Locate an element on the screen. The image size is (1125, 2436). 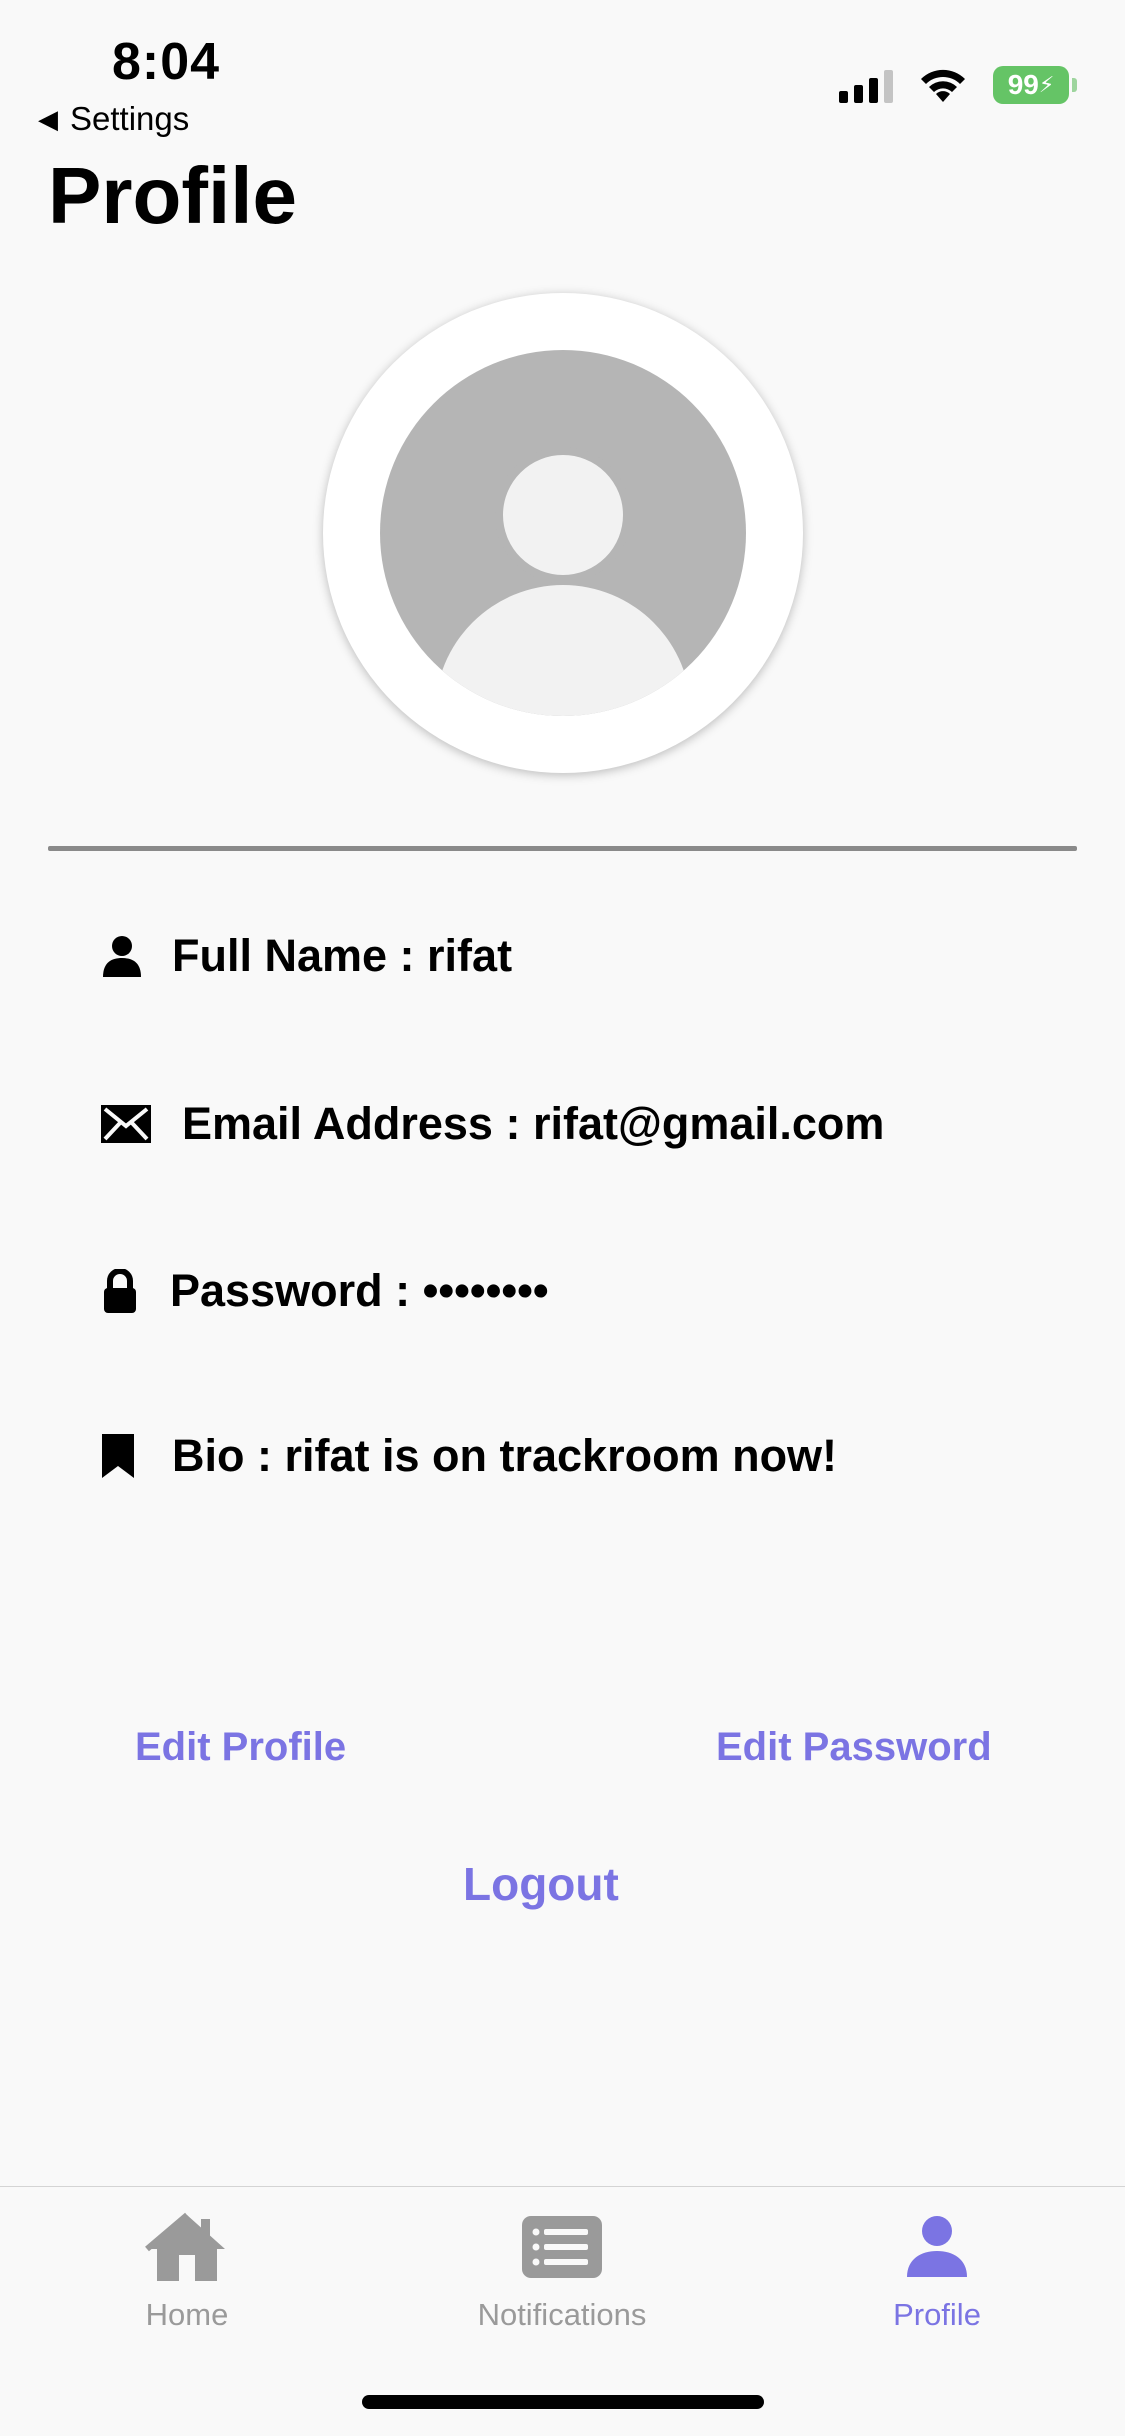
tab-profile-label: Profile is located at coordinates (937, 2314).